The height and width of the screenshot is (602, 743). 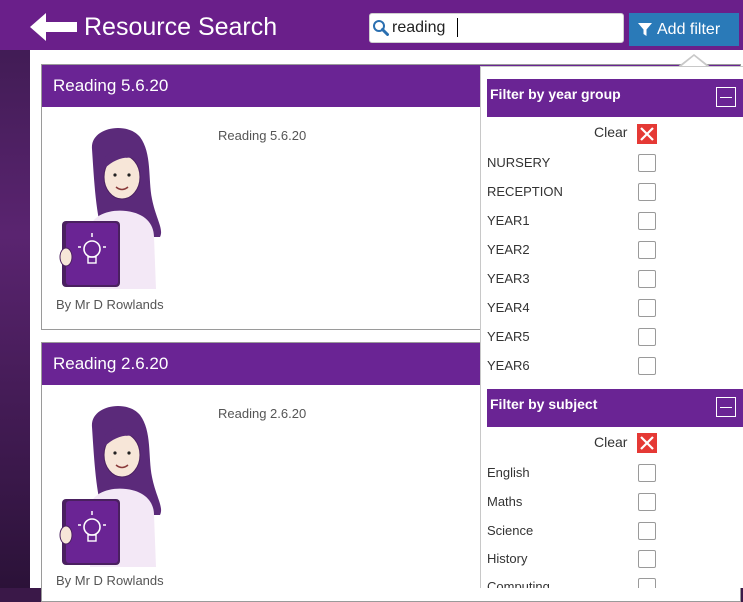 What do you see at coordinates (611, 132) in the screenshot?
I see `clear-year-label: Clear` at bounding box center [611, 132].